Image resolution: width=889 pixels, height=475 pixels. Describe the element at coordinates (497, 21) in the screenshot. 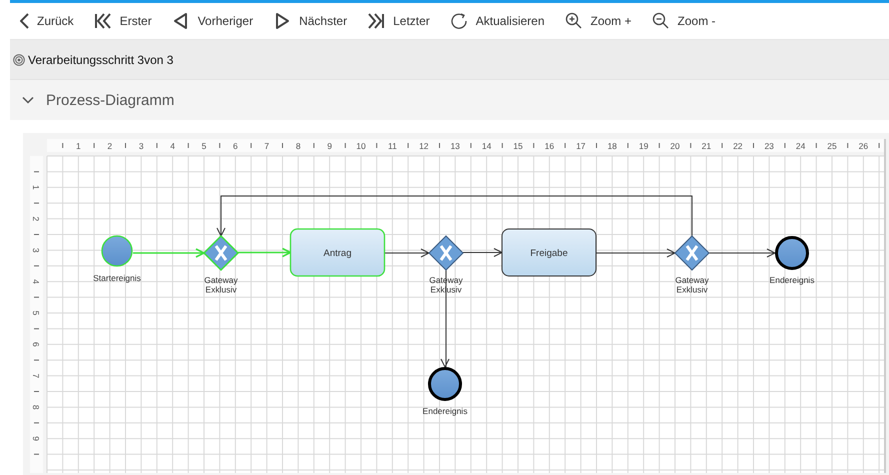

I see `toolbar-button: Aktualisieren` at that location.